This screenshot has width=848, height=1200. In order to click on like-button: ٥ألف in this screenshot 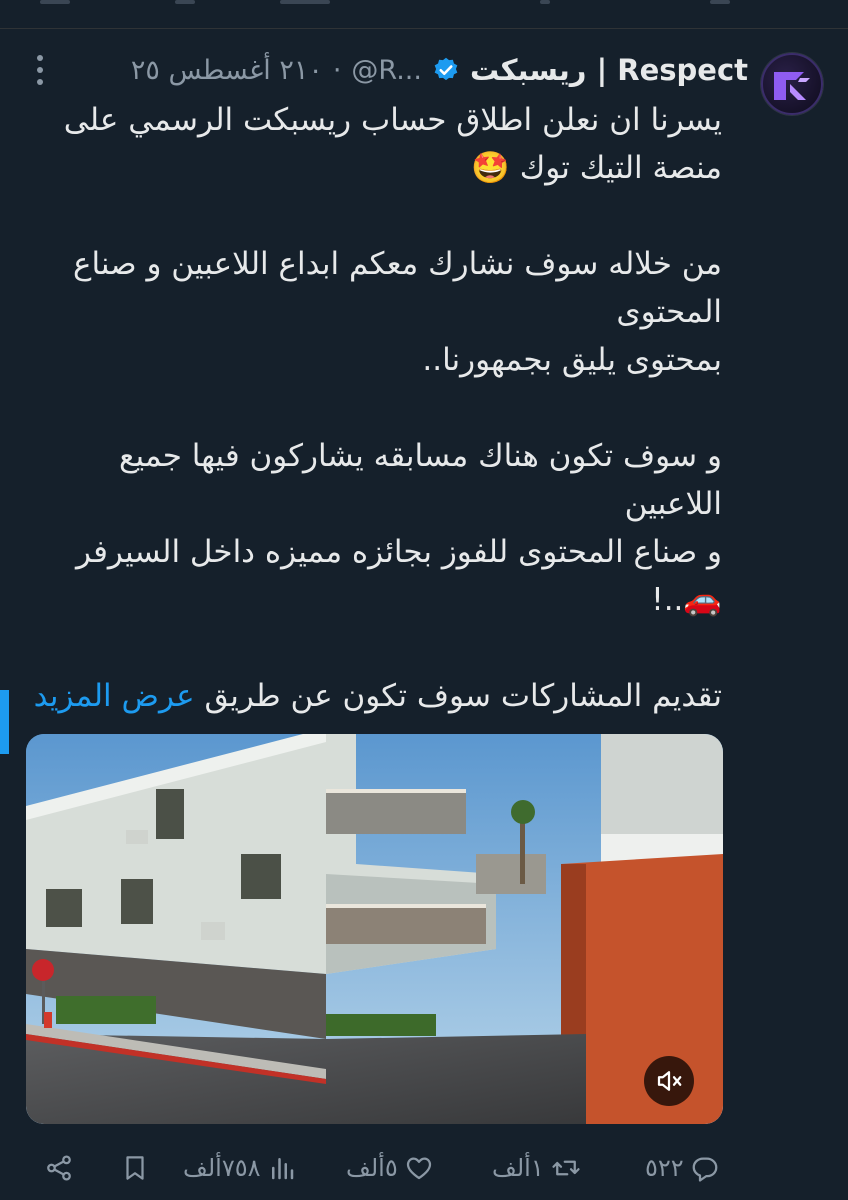, I will do `click(390, 1168)`.